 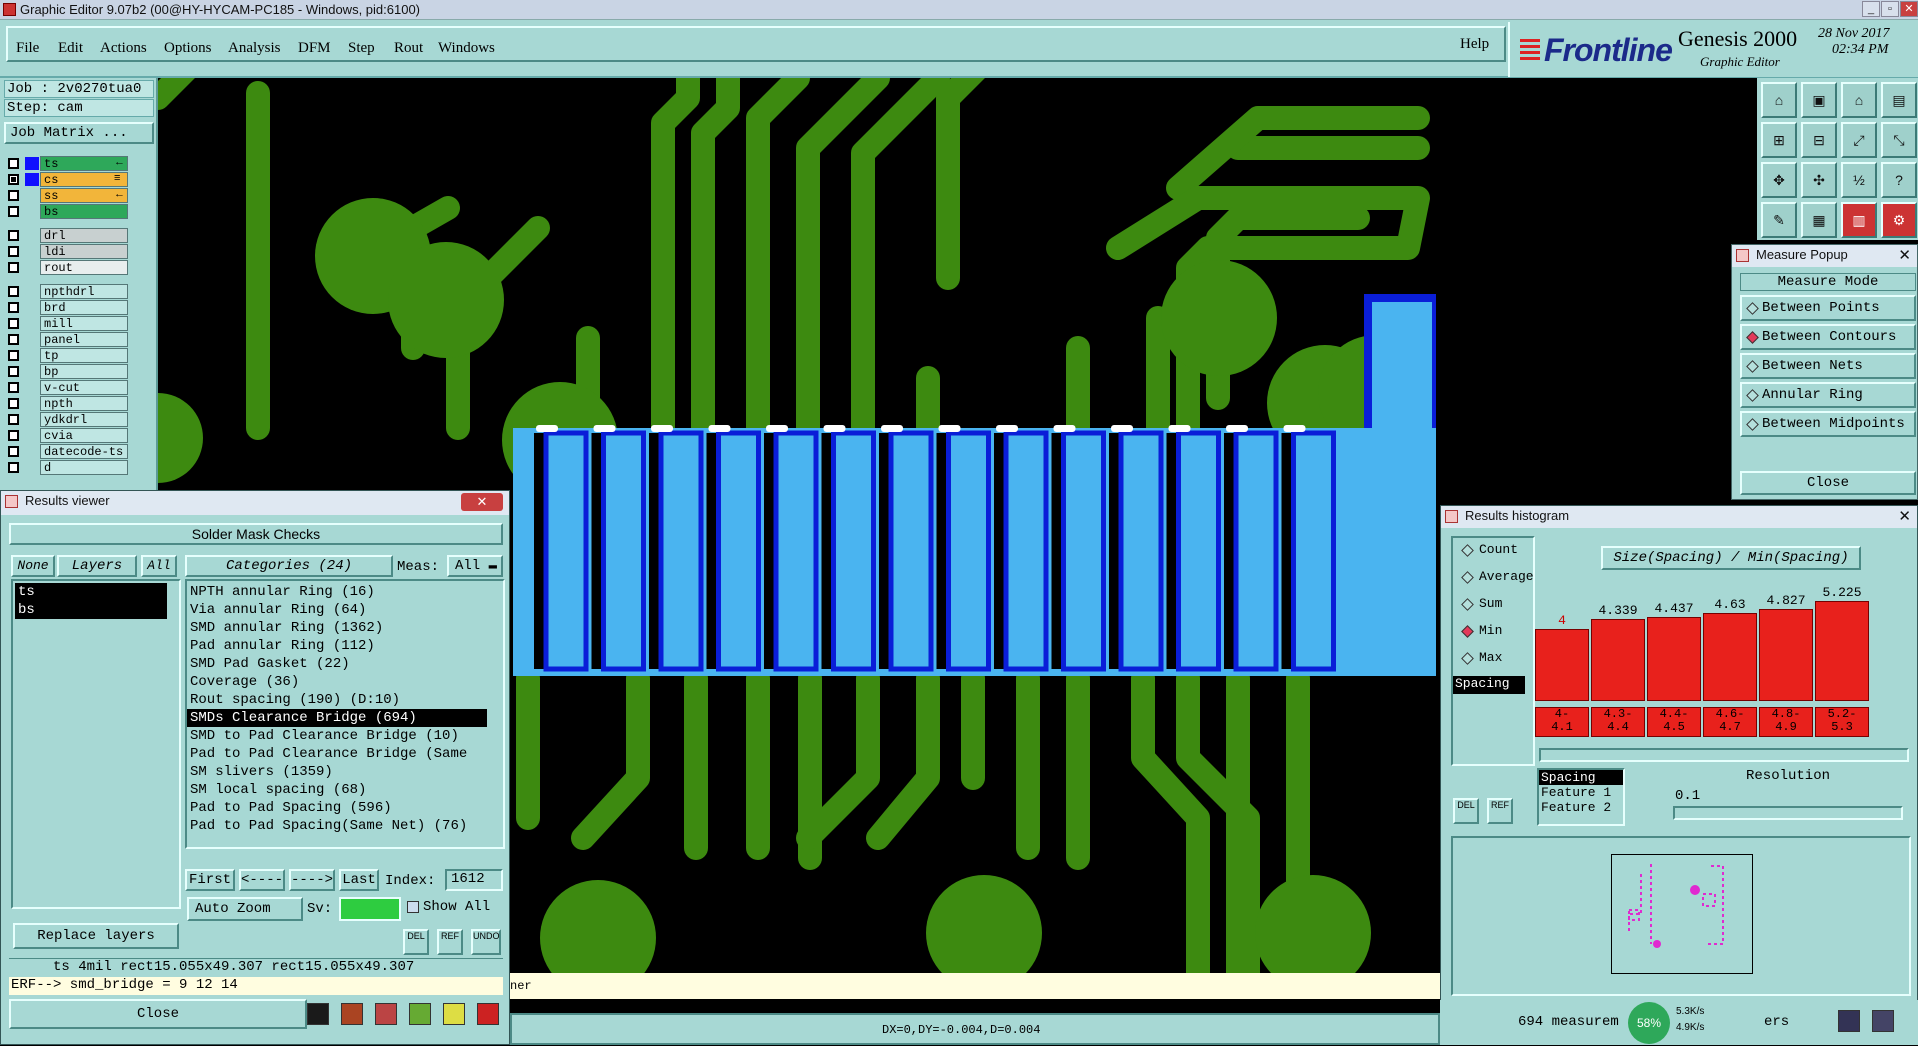 What do you see at coordinates (254, 48) in the screenshot?
I see `menu-analysis: Analysis` at bounding box center [254, 48].